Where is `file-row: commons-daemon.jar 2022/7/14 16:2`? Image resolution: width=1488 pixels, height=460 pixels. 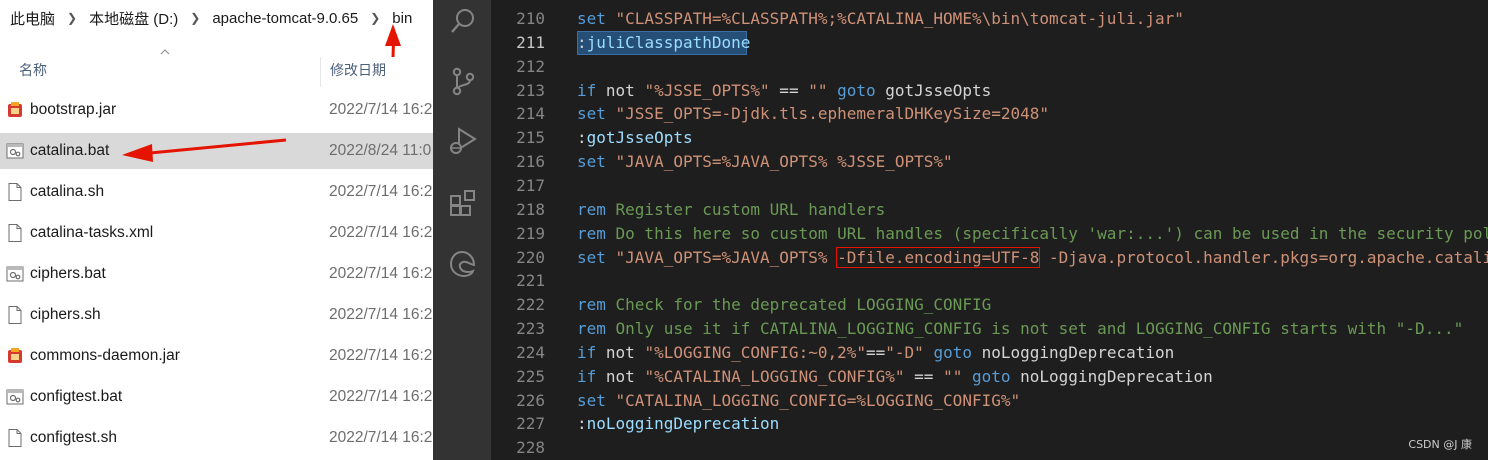 file-row: commons-daemon.jar 2022/7/14 16:2 is located at coordinates (216, 356).